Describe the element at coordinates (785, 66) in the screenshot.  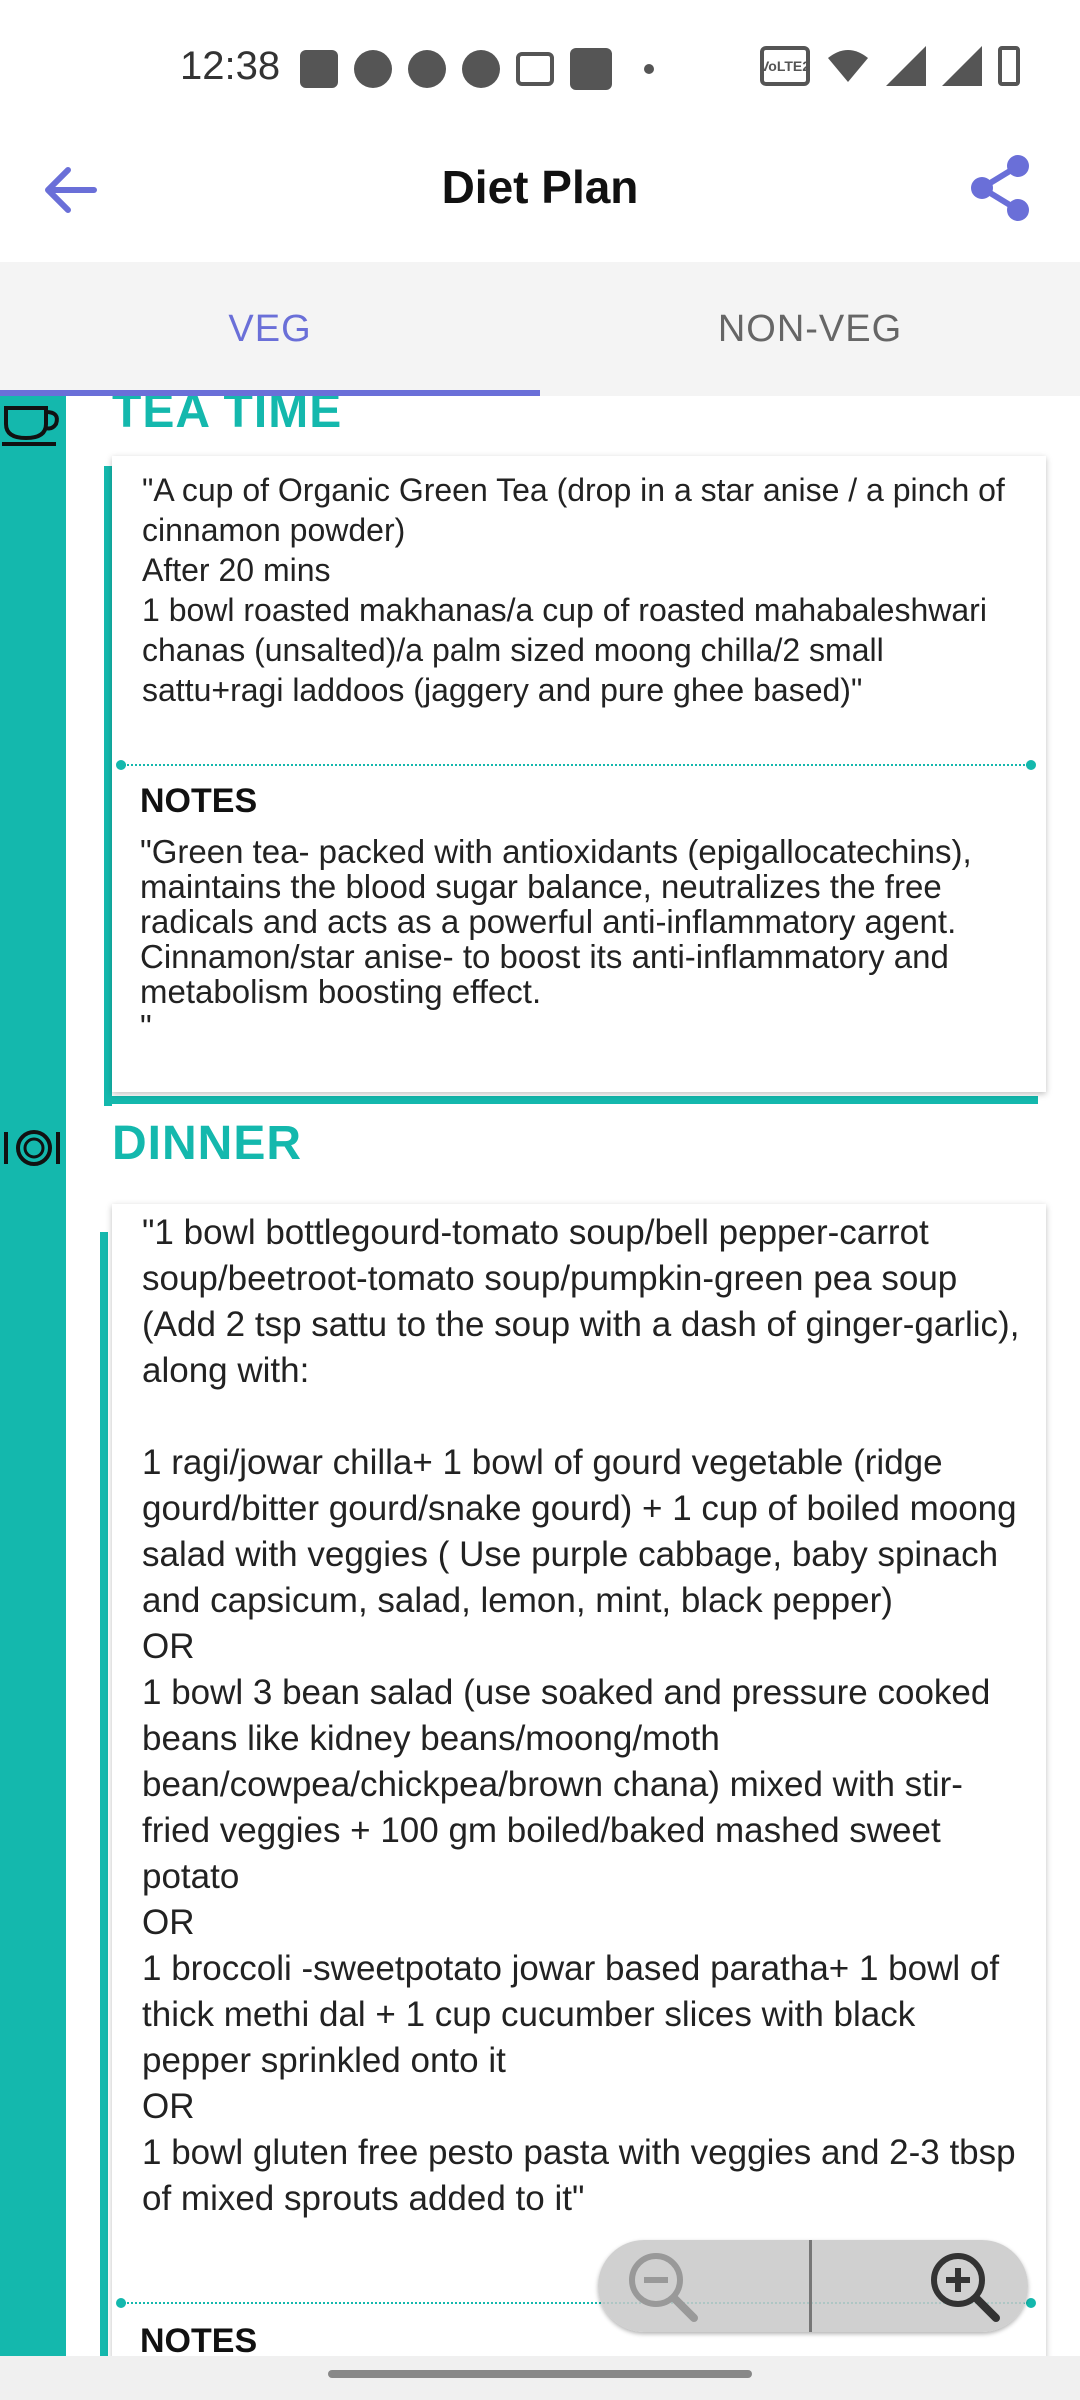
I see `volte-icon: VoLTE2` at that location.